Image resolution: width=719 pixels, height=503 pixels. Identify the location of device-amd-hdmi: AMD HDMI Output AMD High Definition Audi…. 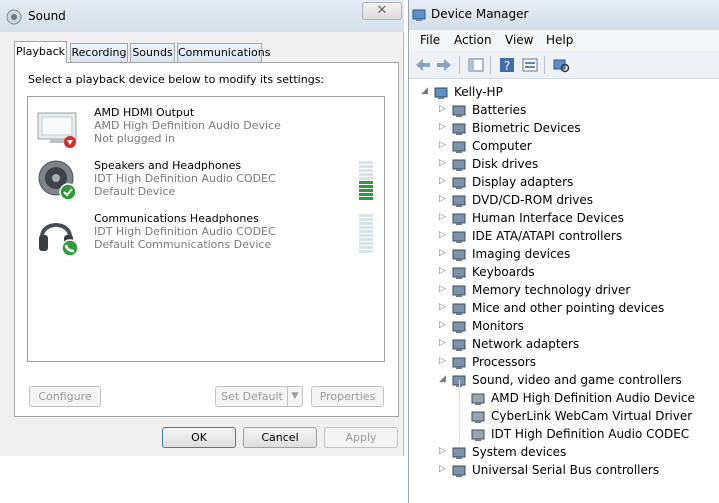
(206, 129).